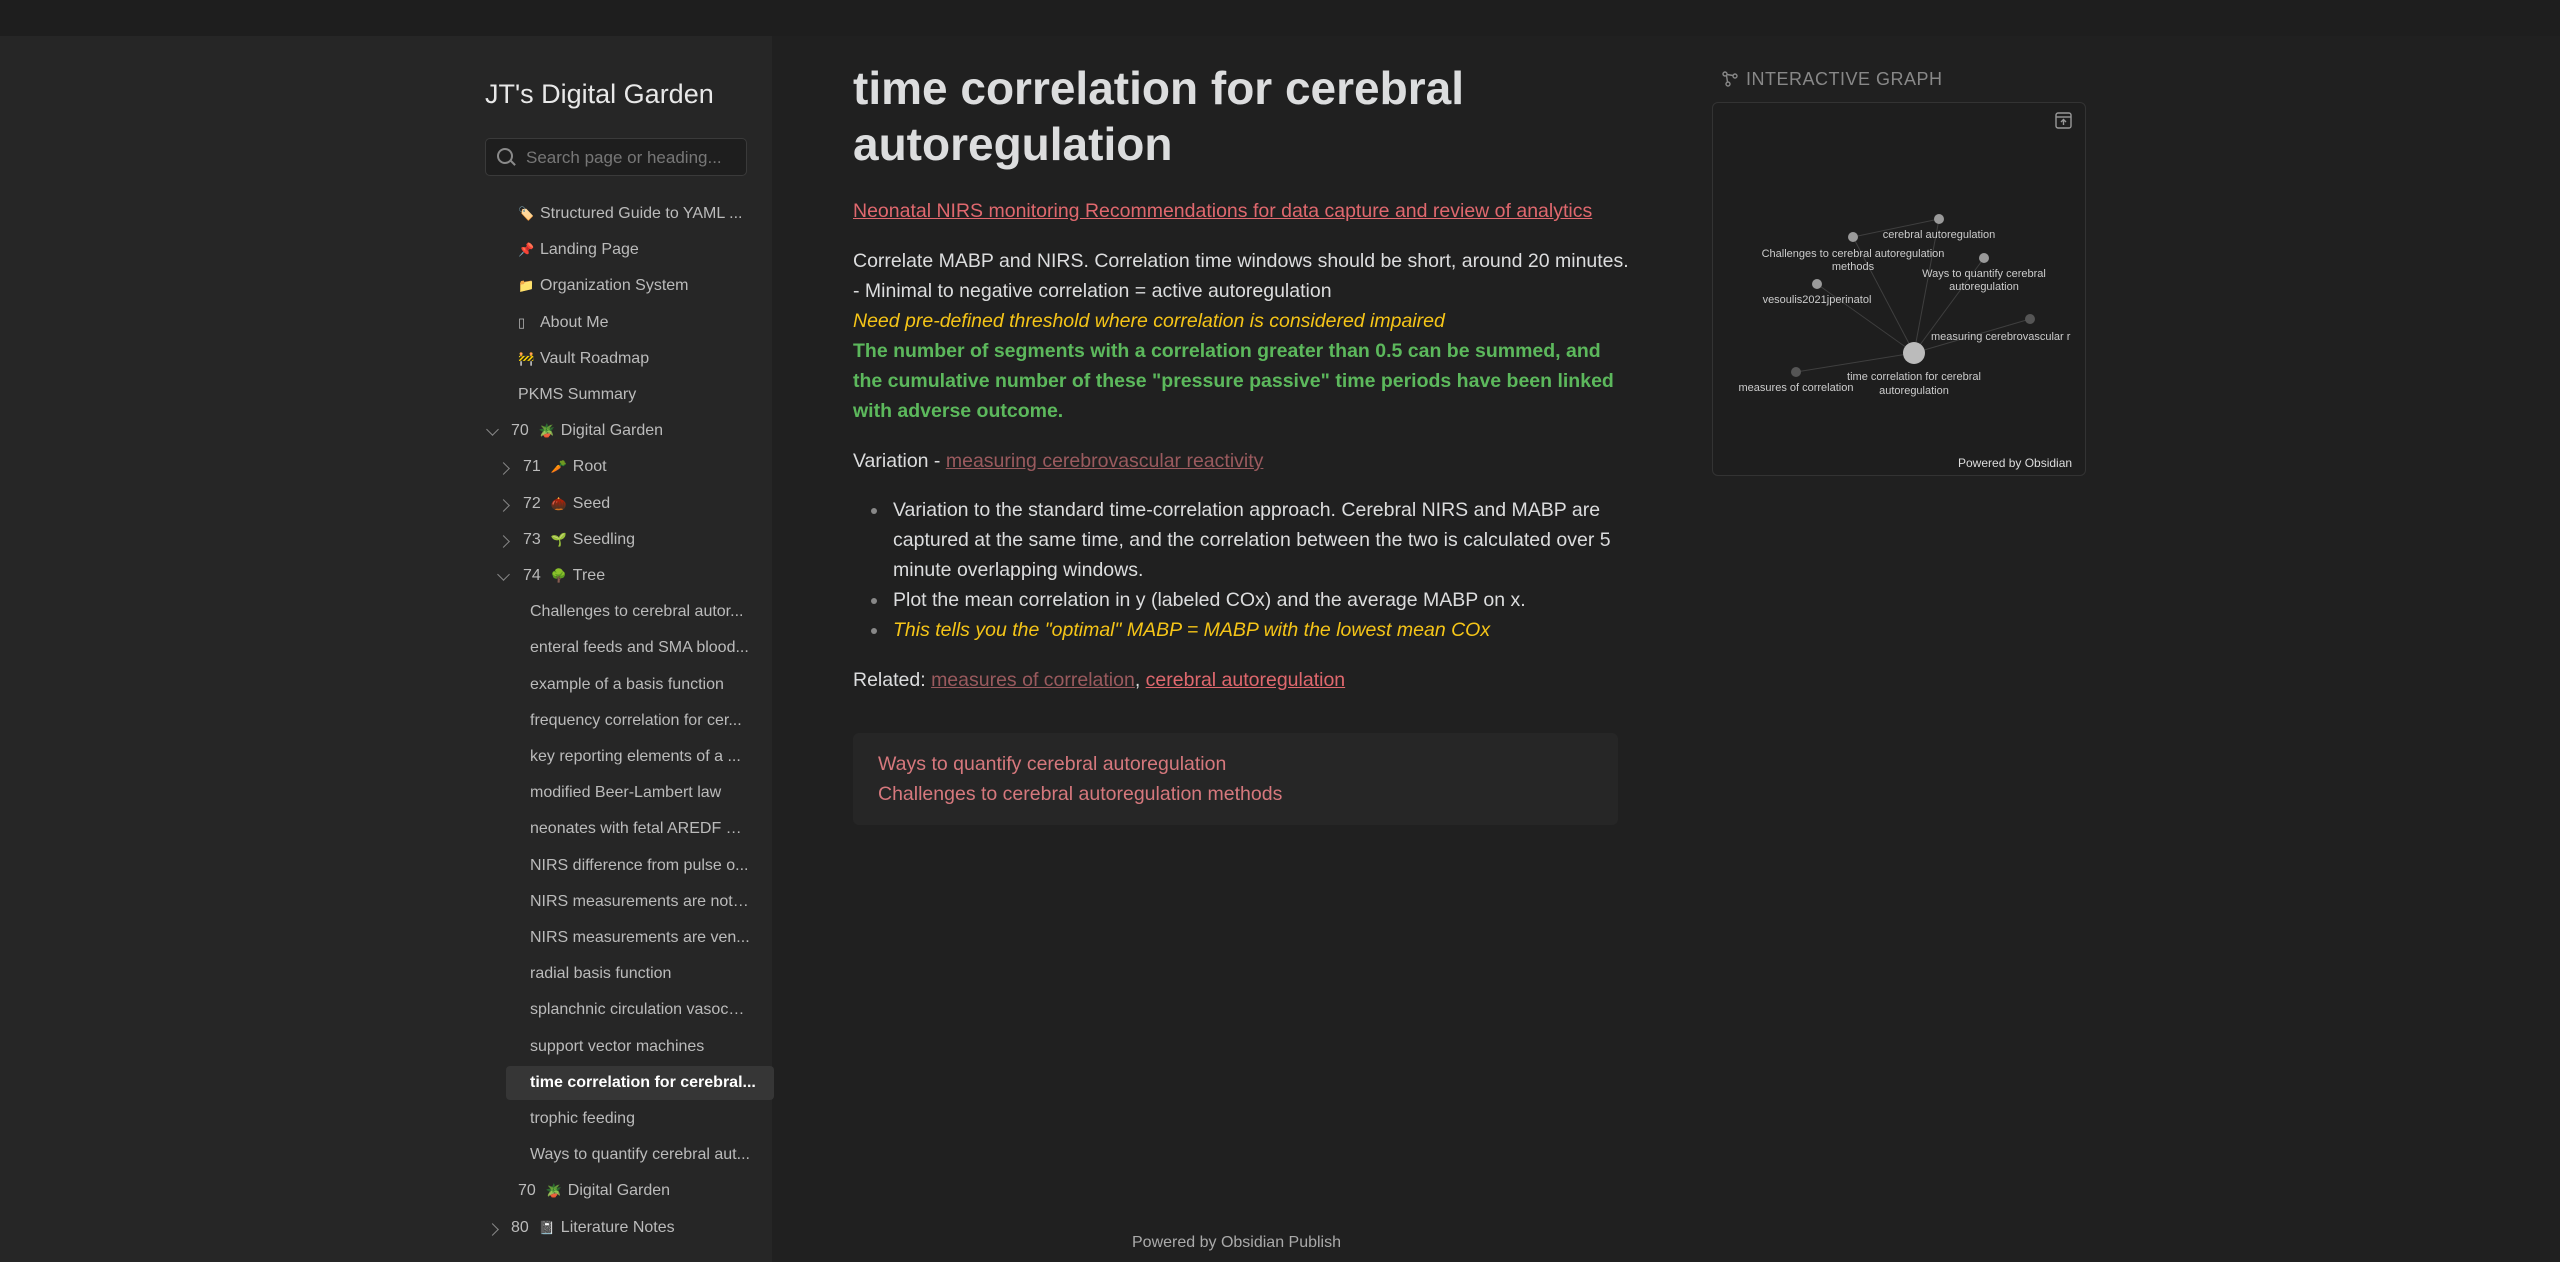 The width and height of the screenshot is (2560, 1262). What do you see at coordinates (1914, 353) in the screenshot?
I see `graph-node-time` at bounding box center [1914, 353].